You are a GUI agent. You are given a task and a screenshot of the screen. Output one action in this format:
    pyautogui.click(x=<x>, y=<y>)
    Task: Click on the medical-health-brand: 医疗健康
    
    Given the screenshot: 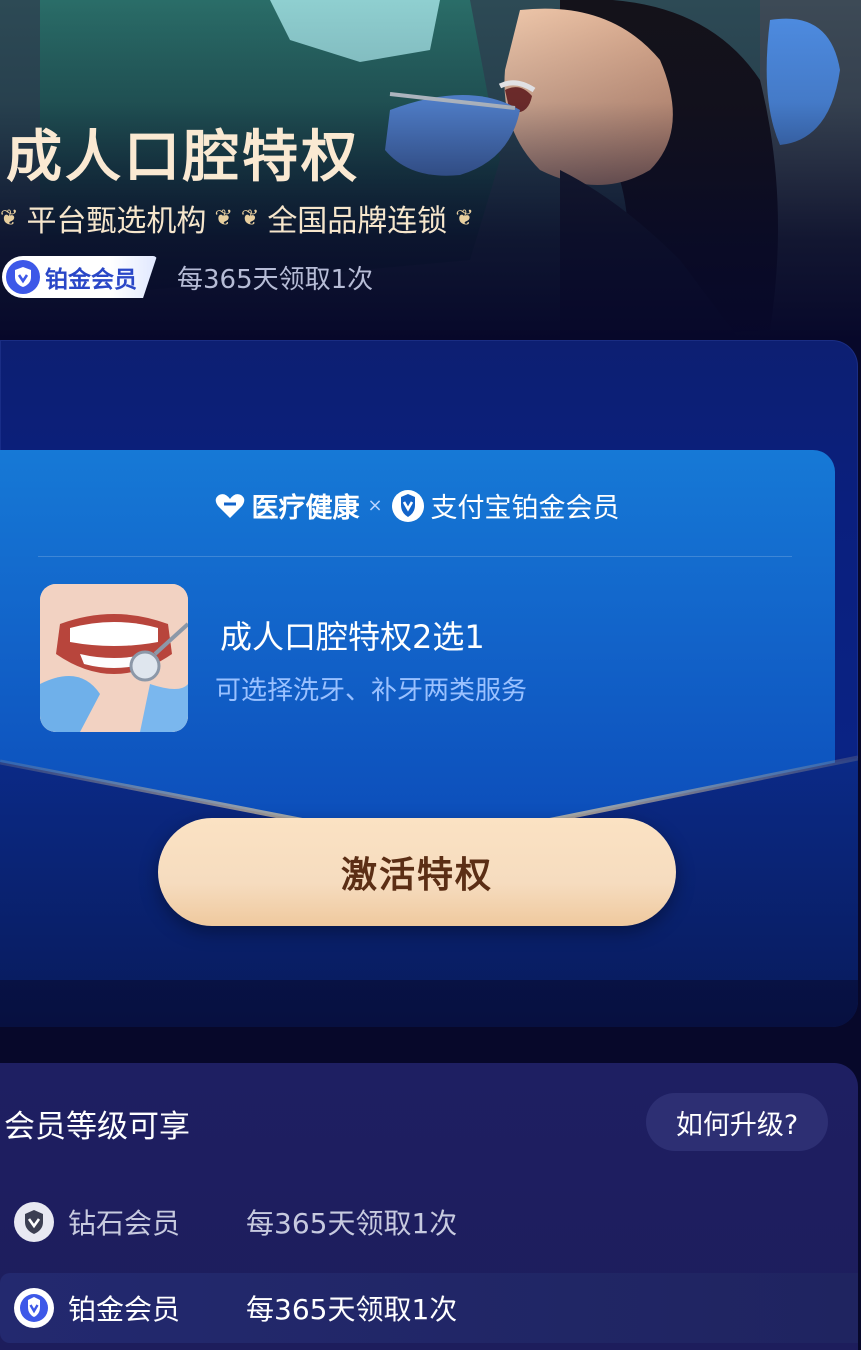 What is the action you would take?
    pyautogui.click(x=287, y=505)
    